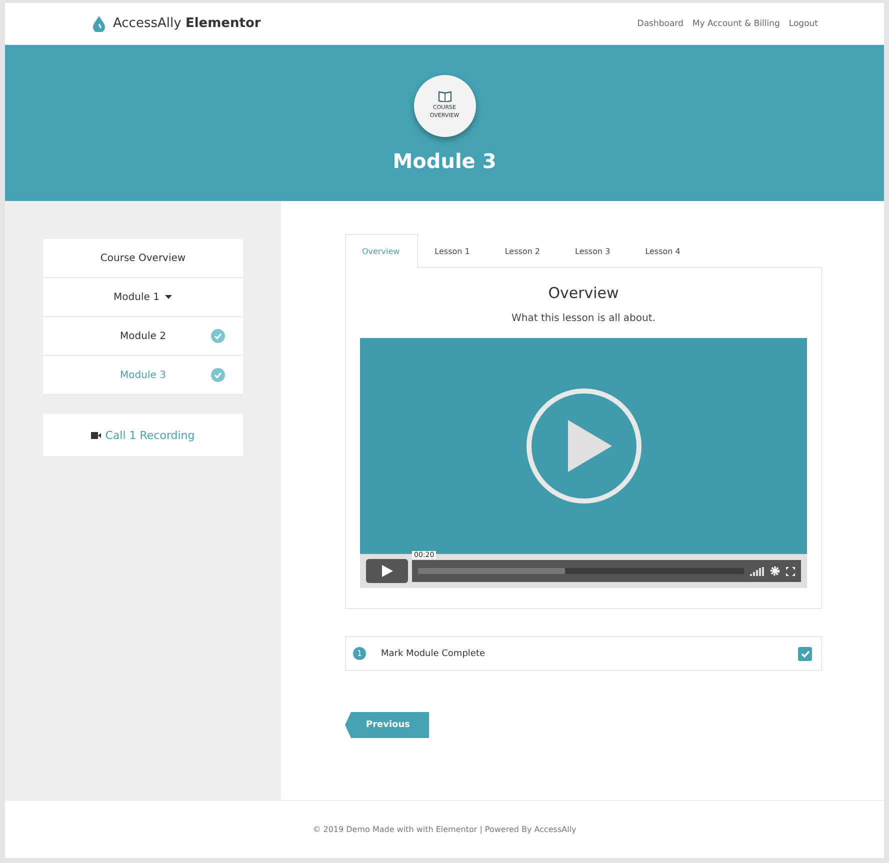 This screenshot has width=889, height=863. I want to click on play-button, so click(387, 571).